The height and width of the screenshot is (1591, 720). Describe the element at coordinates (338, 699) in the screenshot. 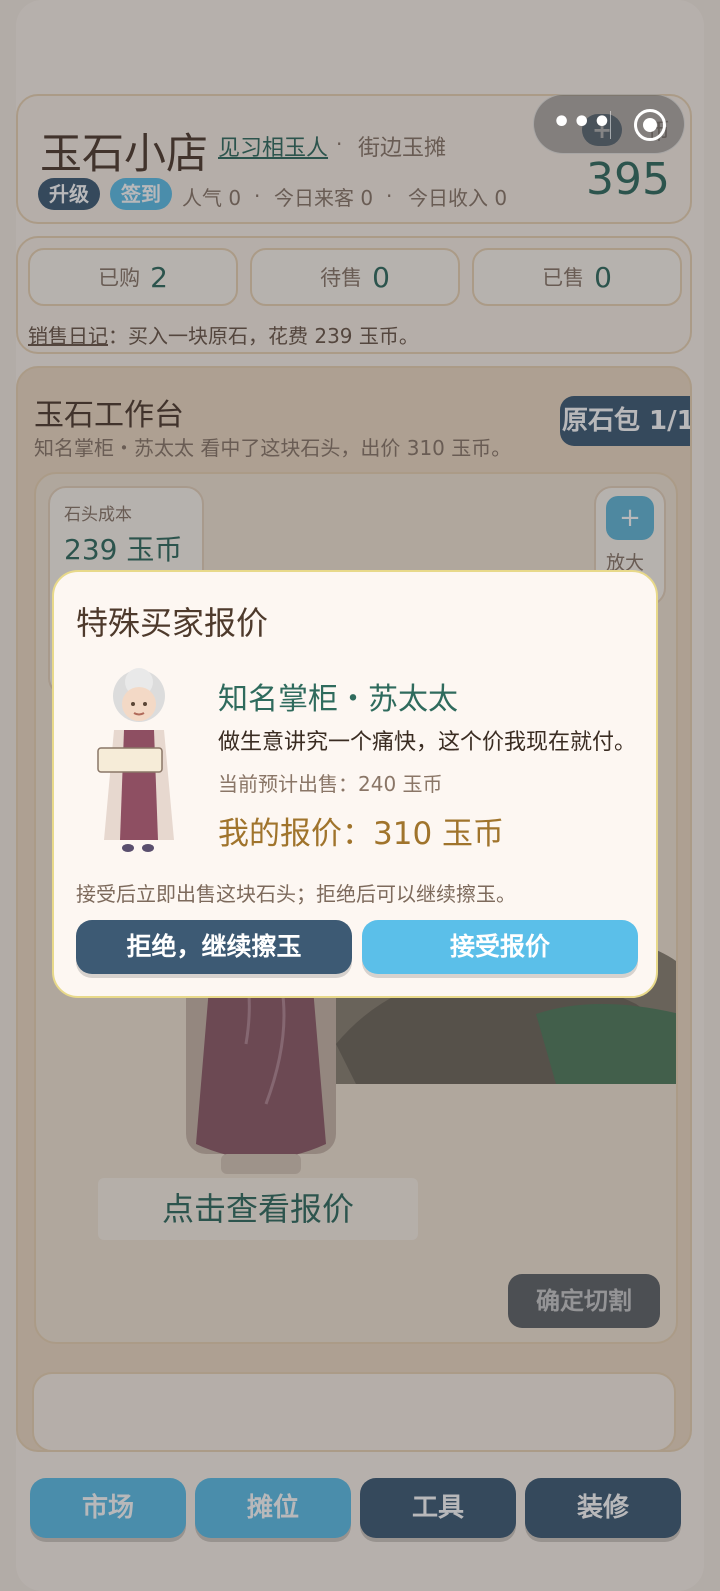

I see `buyer-name: 知名掌柜・苏太太` at that location.